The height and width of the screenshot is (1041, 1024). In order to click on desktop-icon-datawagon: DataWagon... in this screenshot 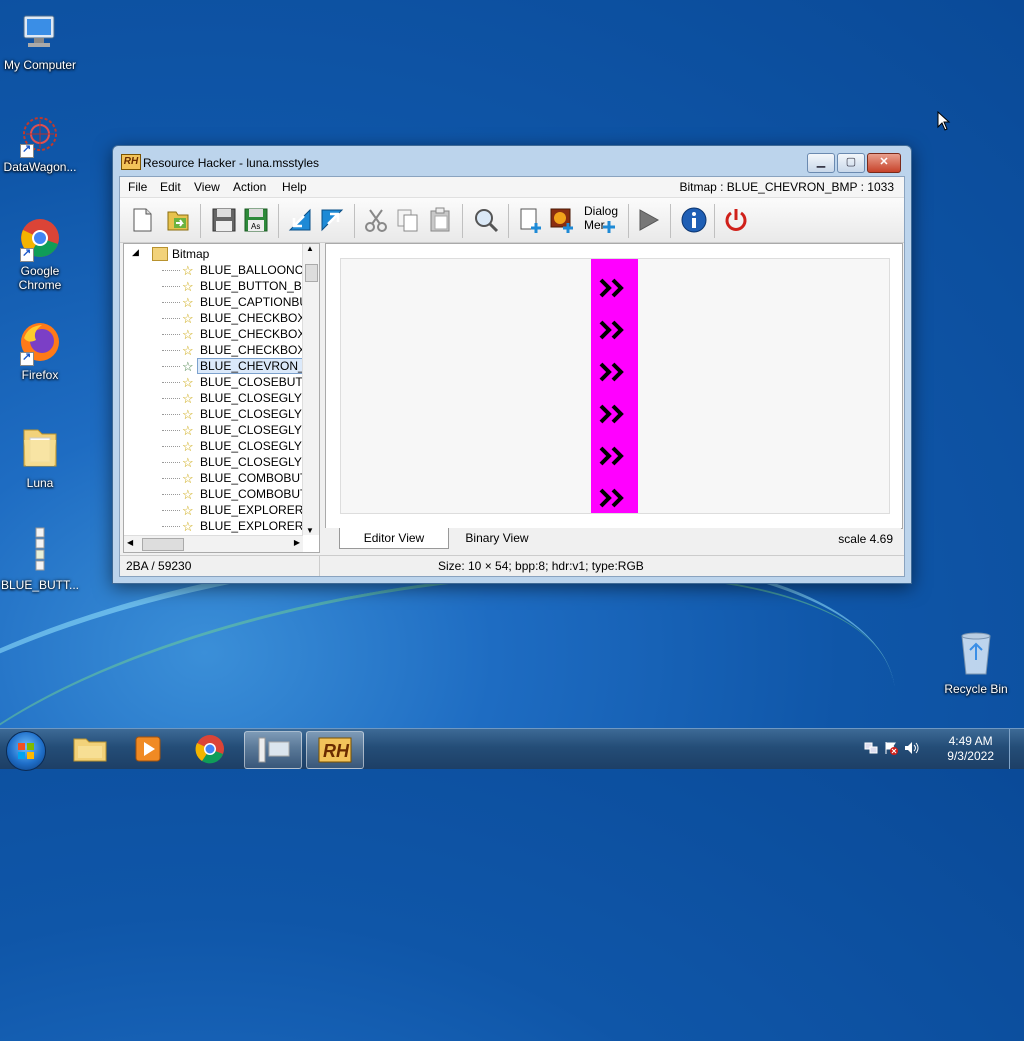, I will do `click(40, 143)`.